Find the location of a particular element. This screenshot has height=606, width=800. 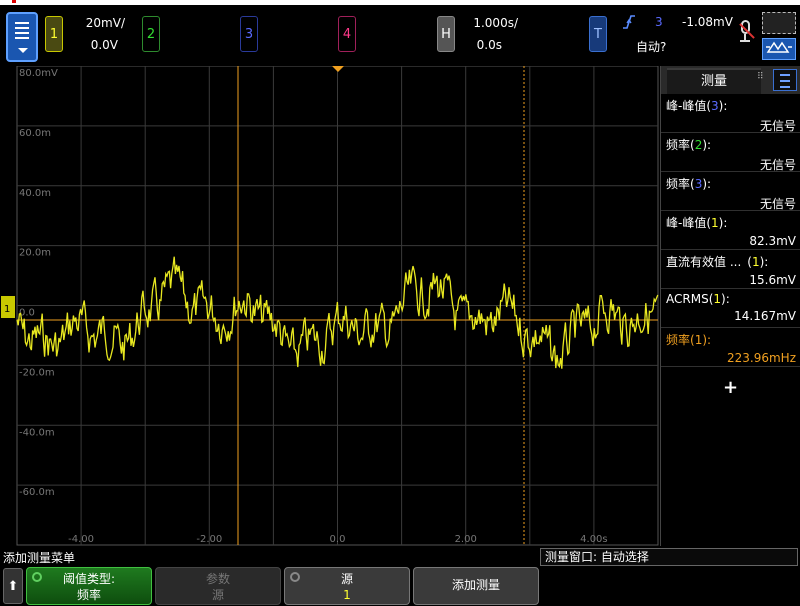

measurement-name: ACRMS(1): is located at coordinates (698, 299).